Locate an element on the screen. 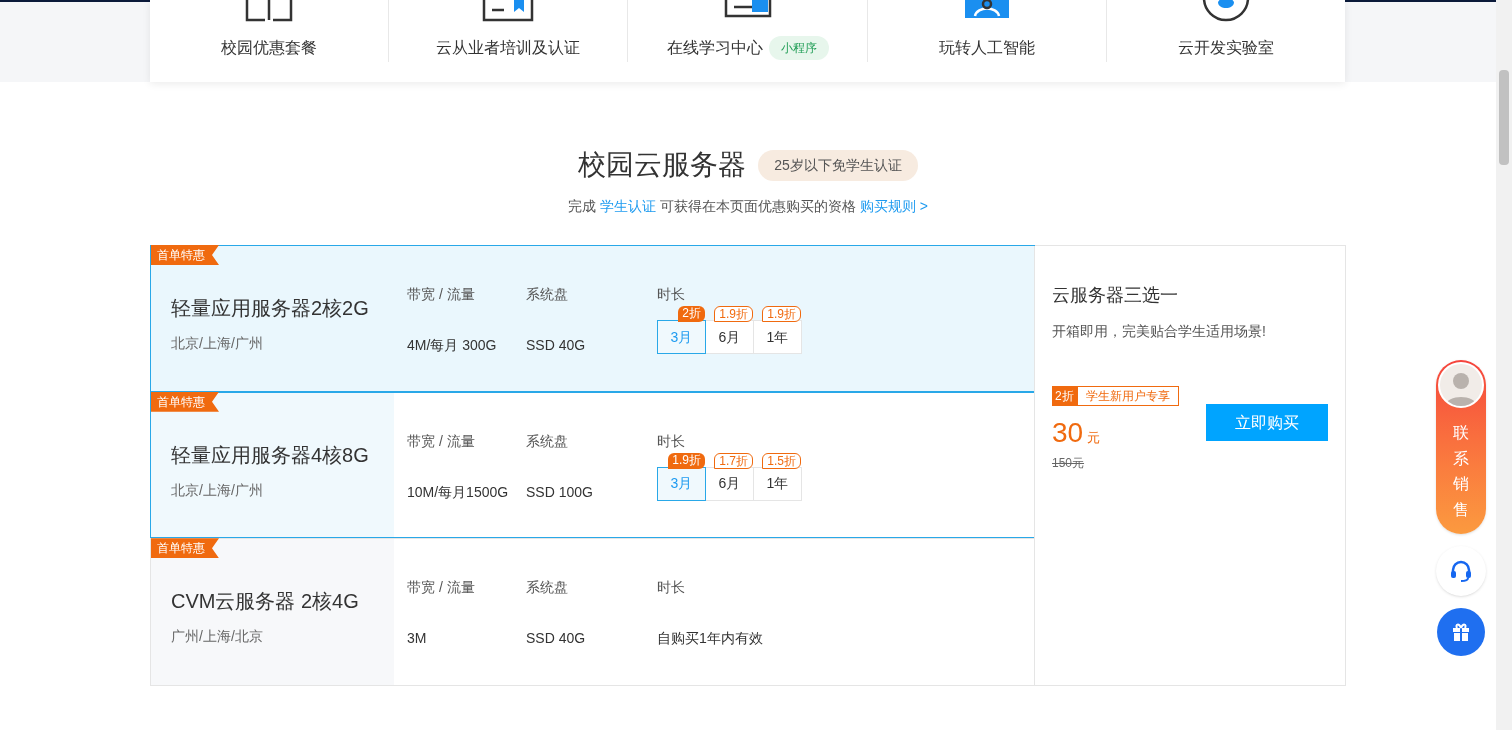 This screenshot has height=730, width=1512. gift-button is located at coordinates (1461, 632).